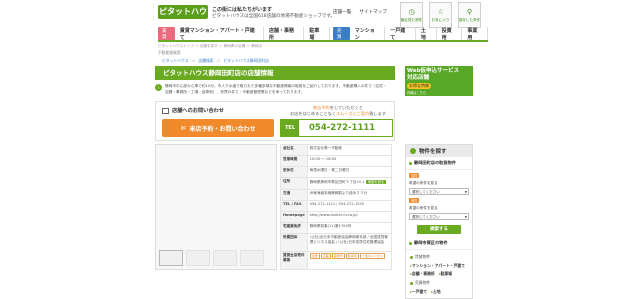 The width and height of the screenshot is (640, 299). What do you see at coordinates (469, 11) in the screenshot?
I see `search-icon: ⚲` at bounding box center [469, 11].